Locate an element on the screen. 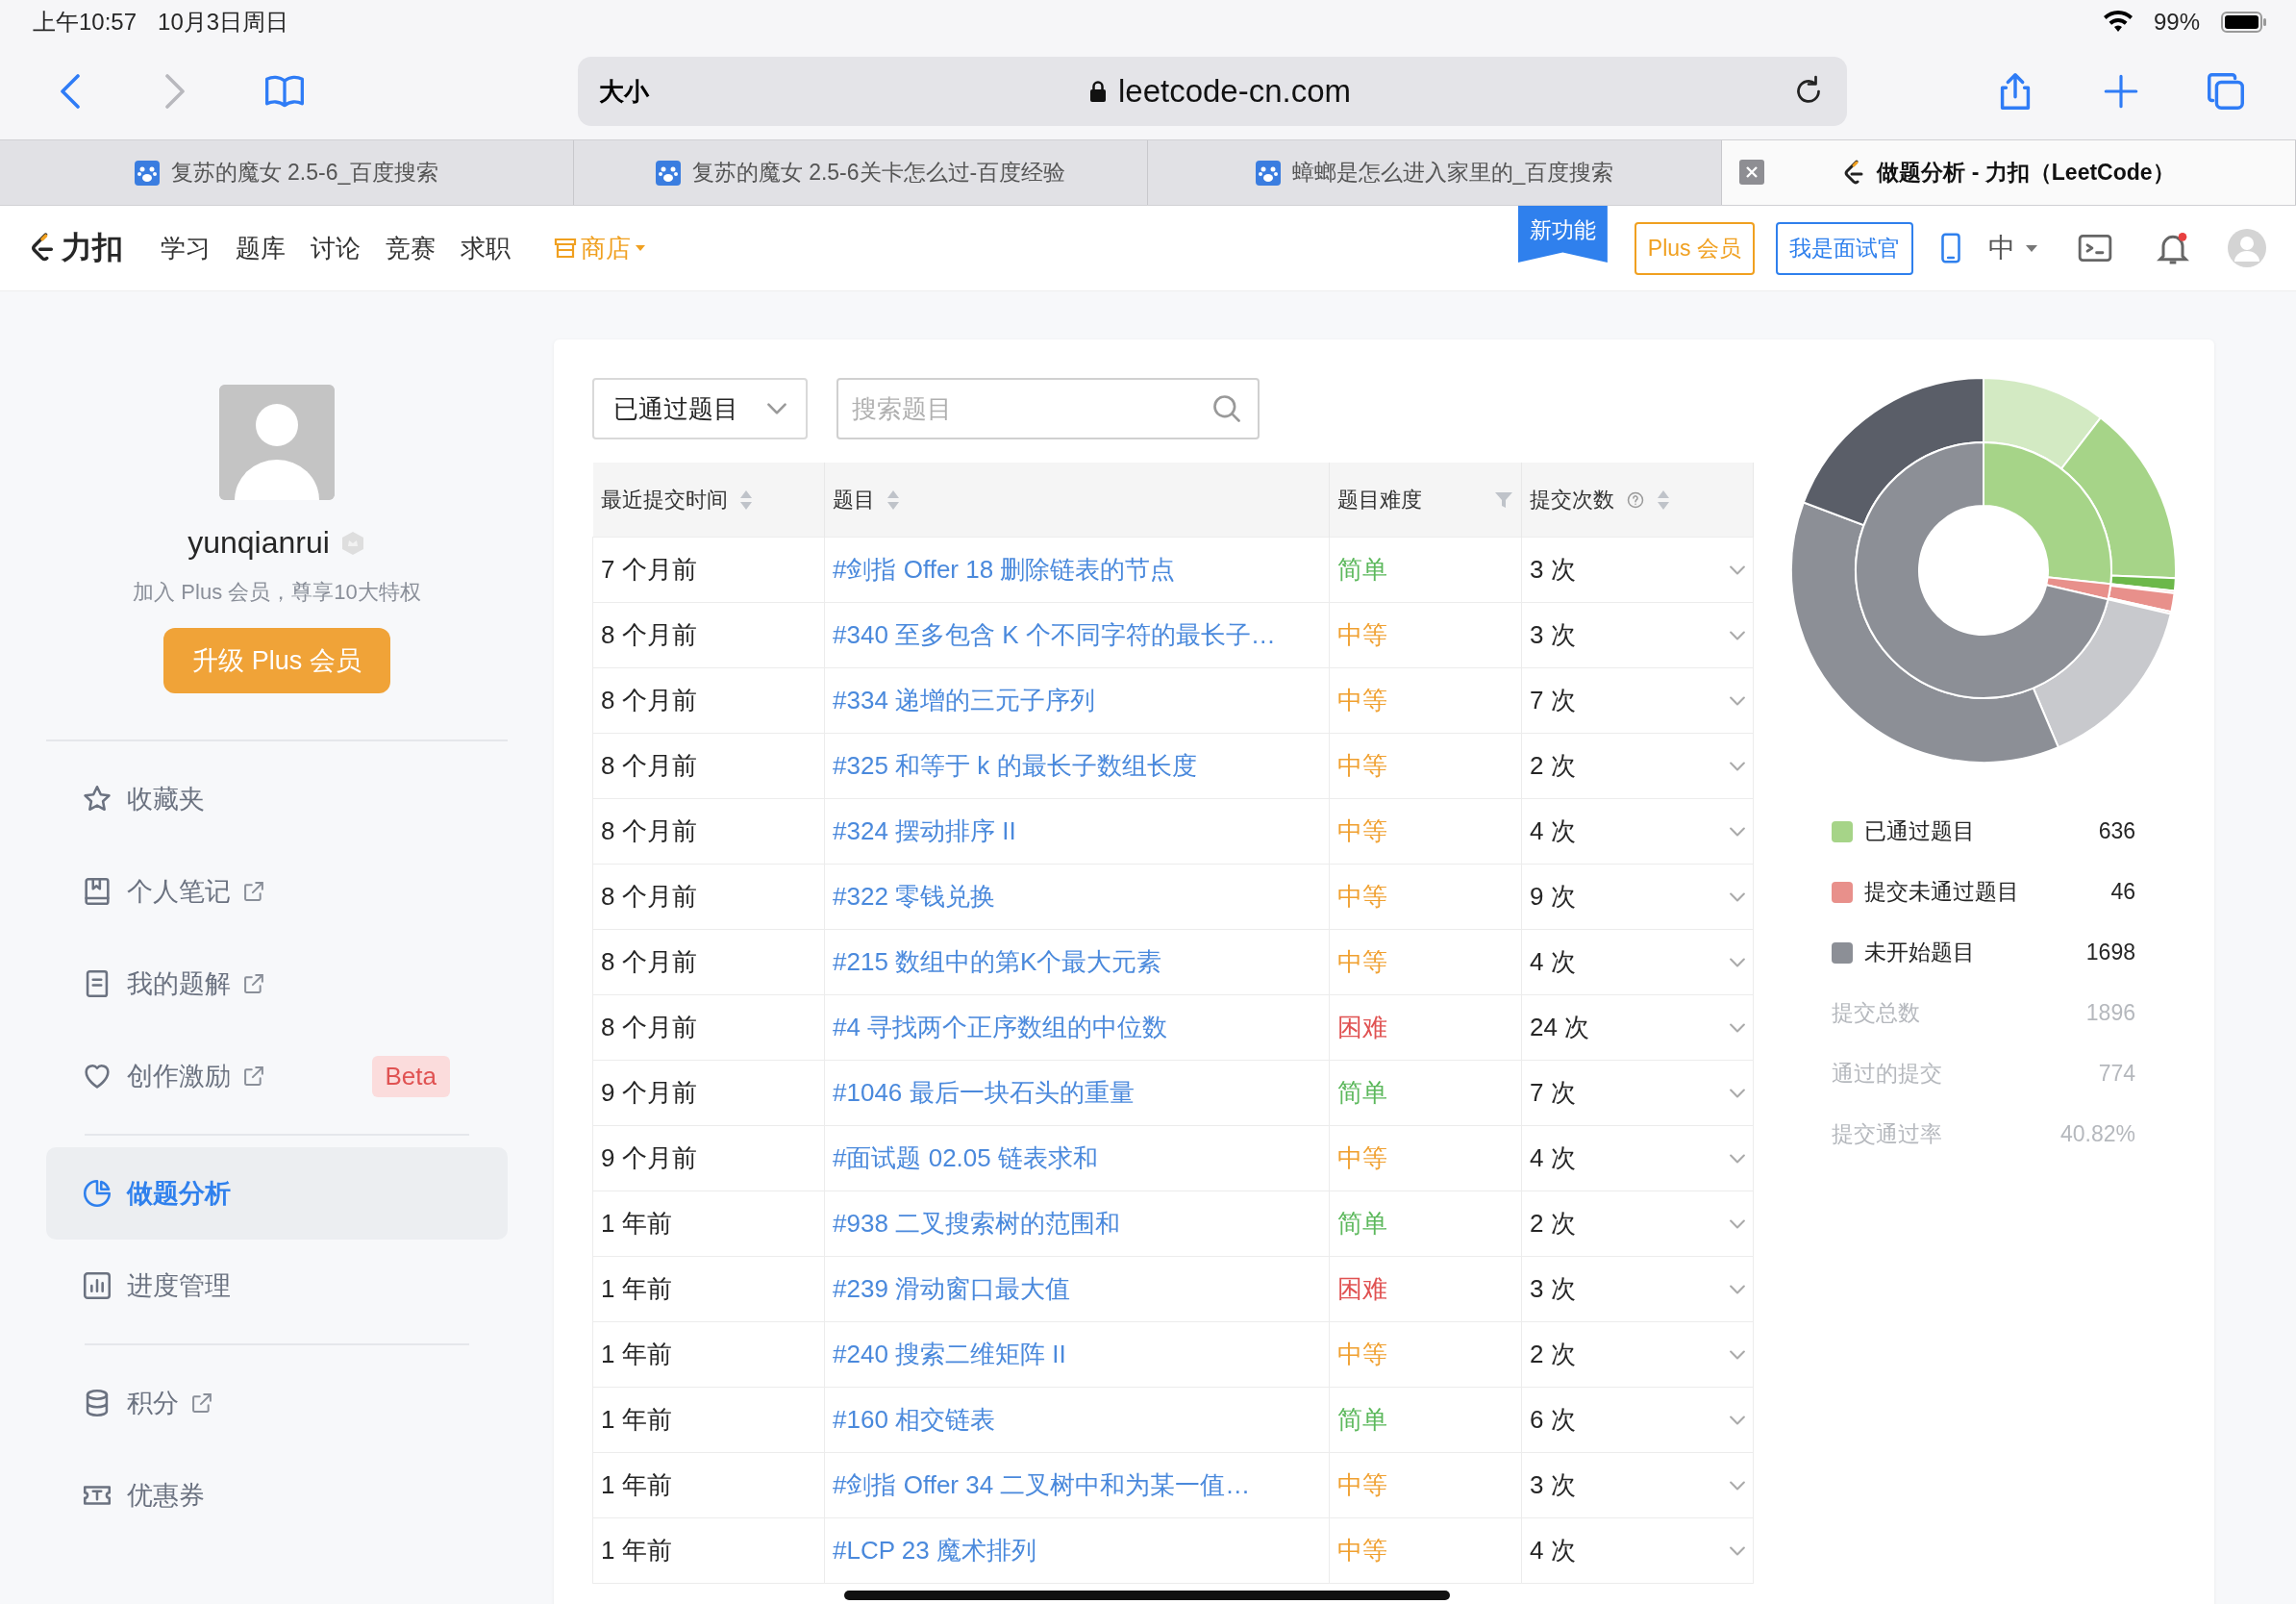  sidebar-item: 优惠券 is located at coordinates (277, 1495).